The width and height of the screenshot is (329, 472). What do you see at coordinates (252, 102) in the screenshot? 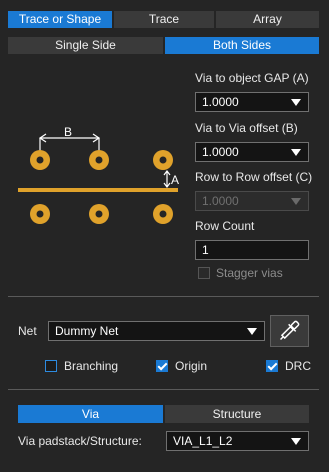
I see `via-gap-select: 1.0000` at bounding box center [252, 102].